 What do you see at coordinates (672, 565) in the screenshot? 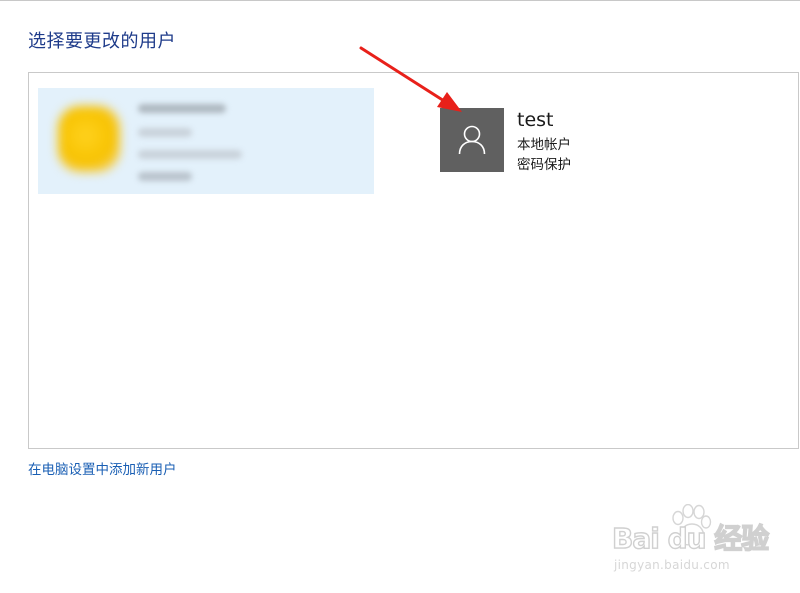
I see `watermark-url: jingyan.baidu.com` at bounding box center [672, 565].